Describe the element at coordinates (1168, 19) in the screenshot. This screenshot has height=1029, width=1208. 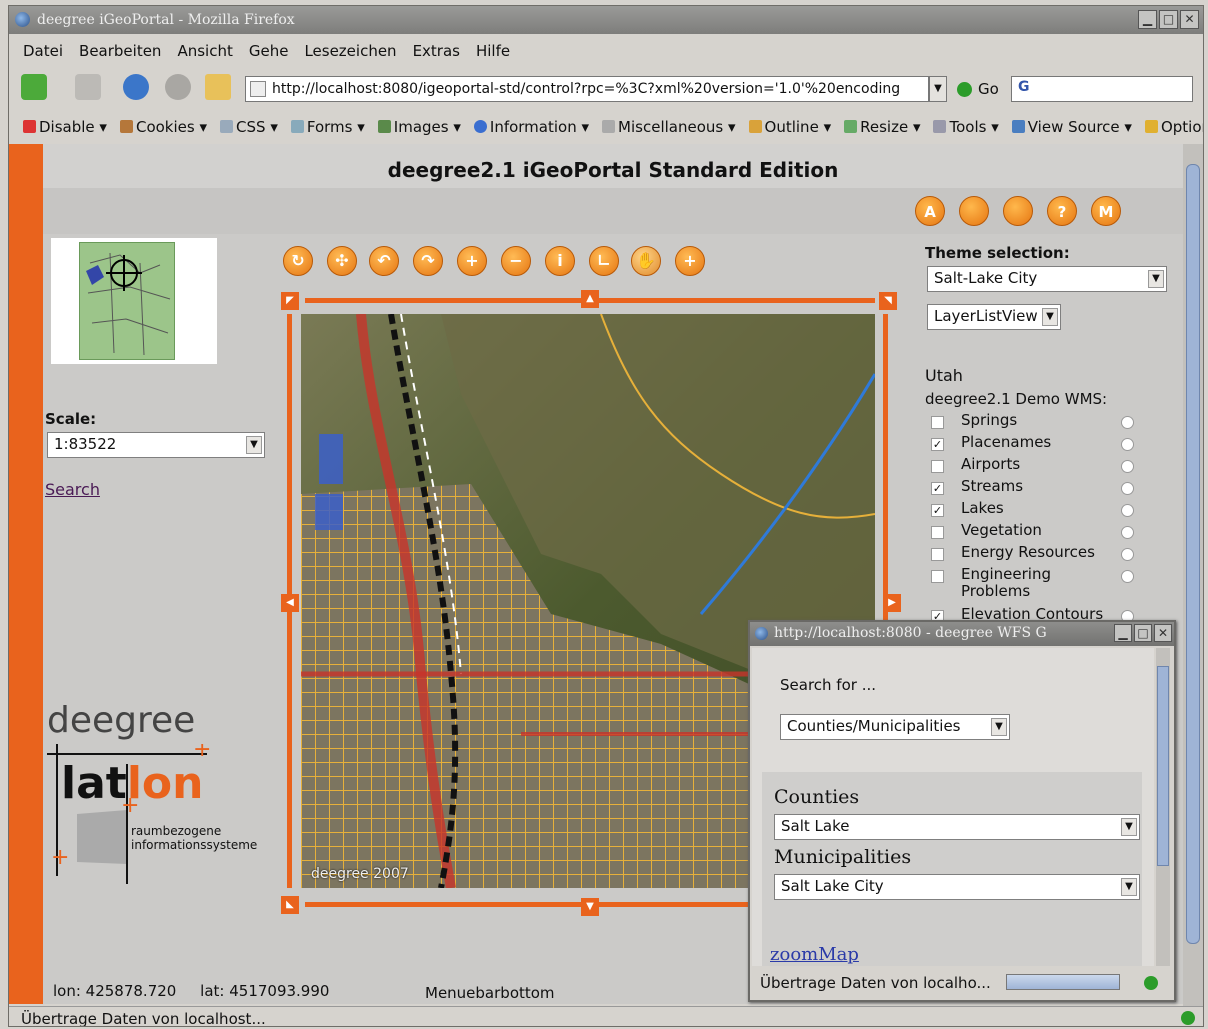
I see `maximize-button: □` at that location.